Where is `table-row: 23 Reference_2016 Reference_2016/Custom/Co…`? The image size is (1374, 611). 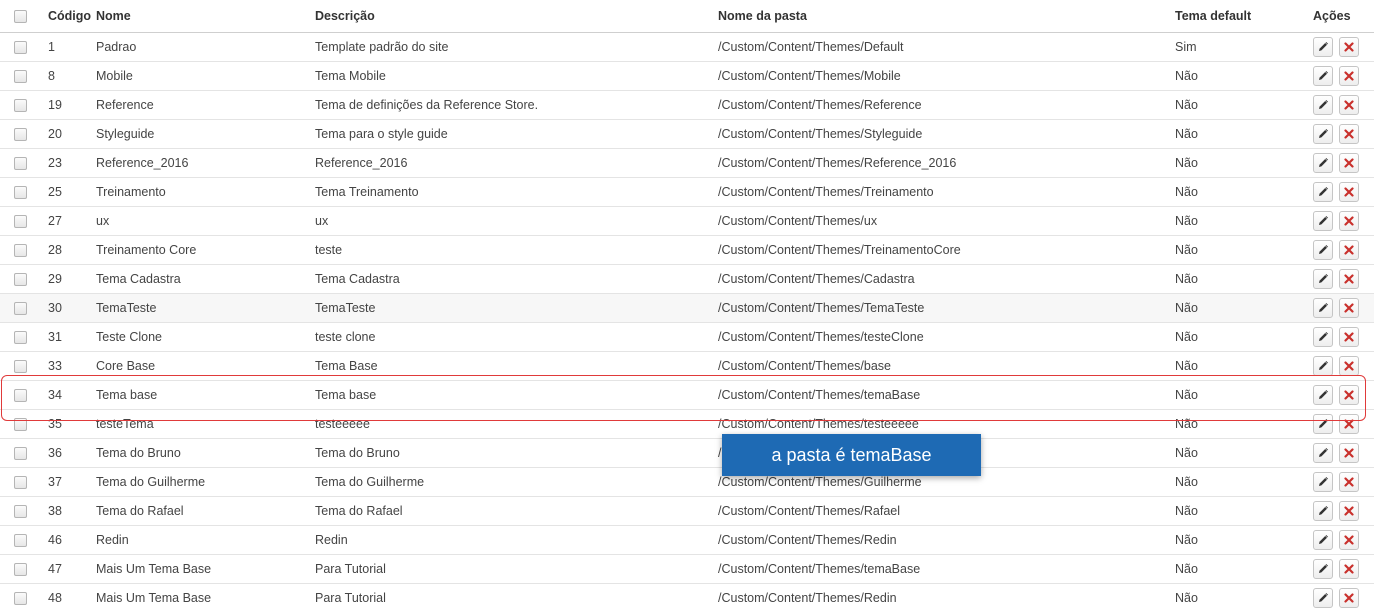 table-row: 23 Reference_2016 Reference_2016/Custom/Co… is located at coordinates (687, 162).